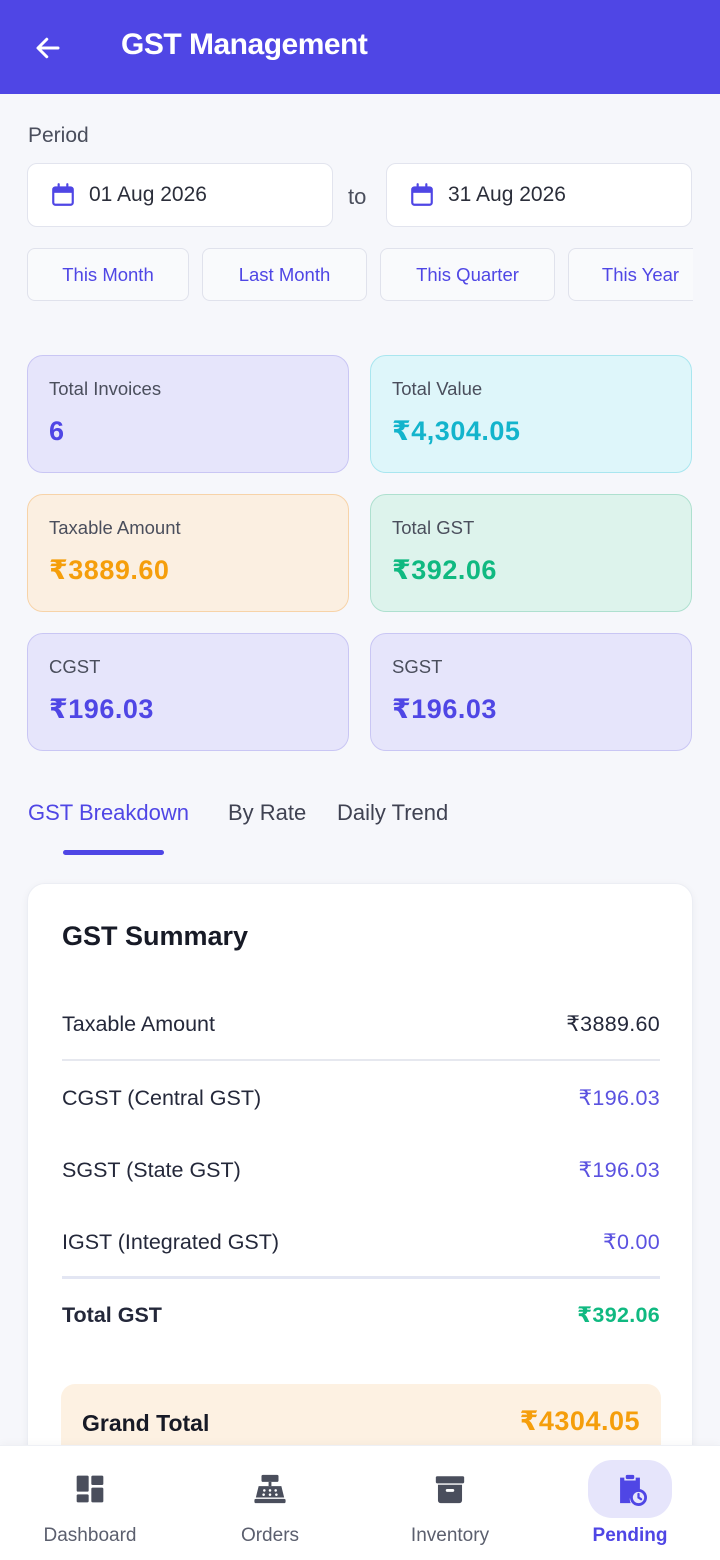  I want to click on row-label: IGST (Integrated GST), so click(171, 1242).